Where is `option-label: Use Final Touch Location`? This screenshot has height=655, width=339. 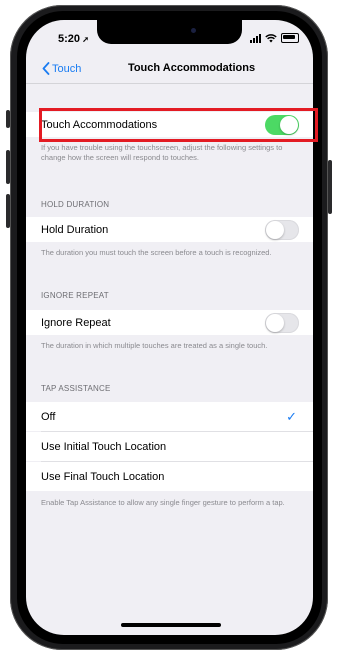
option-label: Use Final Touch Location is located at coordinates (103, 476).